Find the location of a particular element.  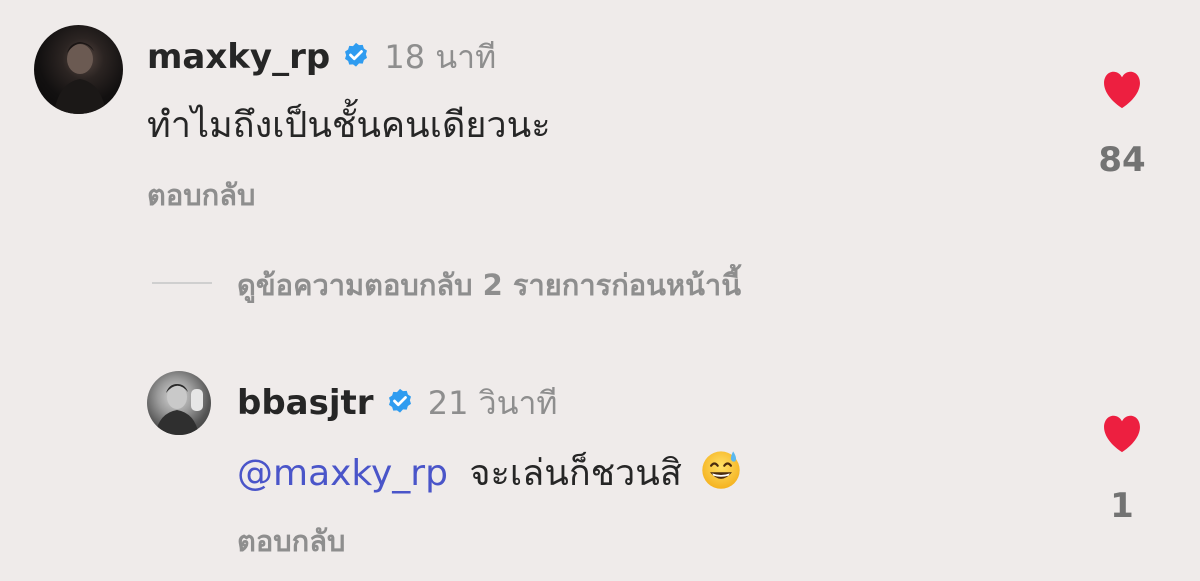

reply-text: @maxky_rp จะเล่นก็ชวนสิ is located at coordinates (490, 472).